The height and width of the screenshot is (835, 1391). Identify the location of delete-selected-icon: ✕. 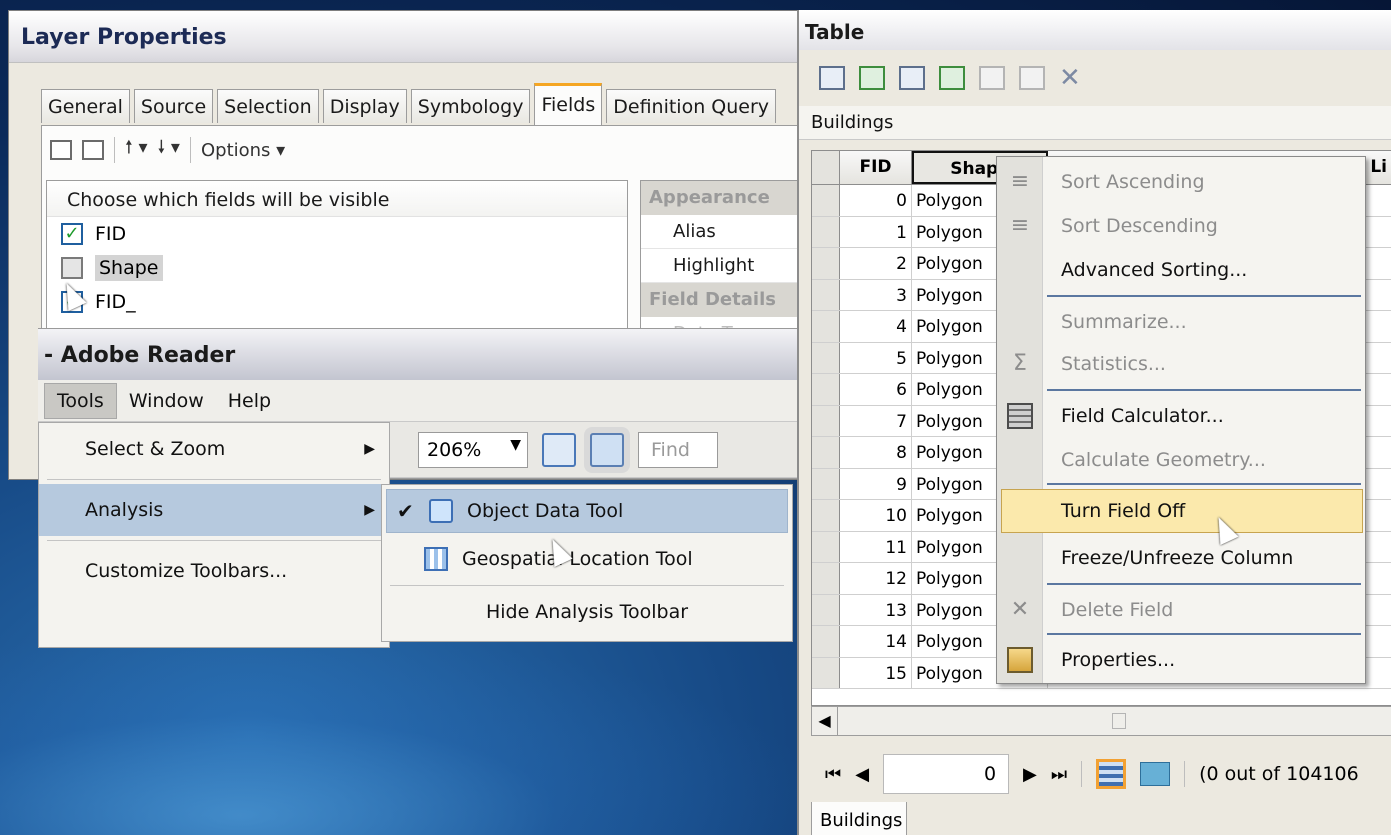
(1070, 78).